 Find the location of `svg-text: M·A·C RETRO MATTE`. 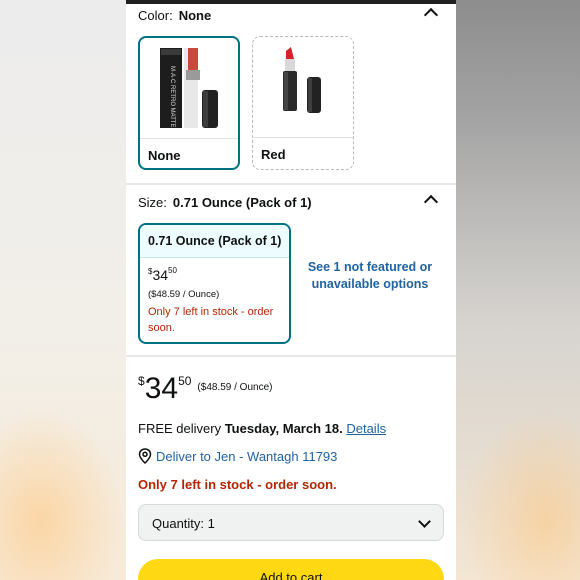

svg-text: M·A·C RETRO MATTE is located at coordinates (172, 97).